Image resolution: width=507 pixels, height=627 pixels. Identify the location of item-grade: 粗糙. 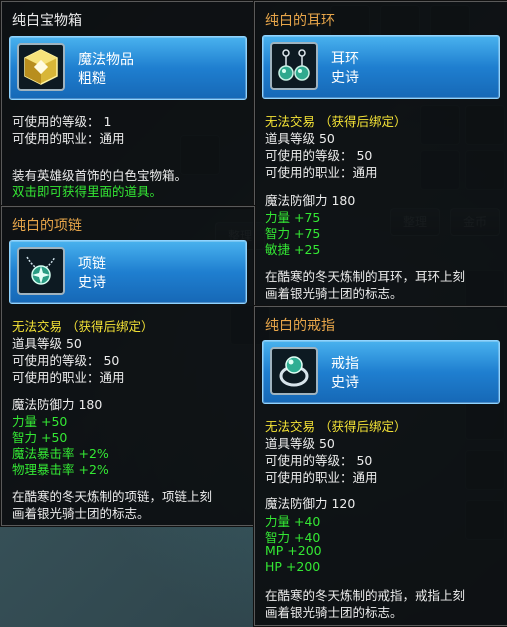
(92, 79).